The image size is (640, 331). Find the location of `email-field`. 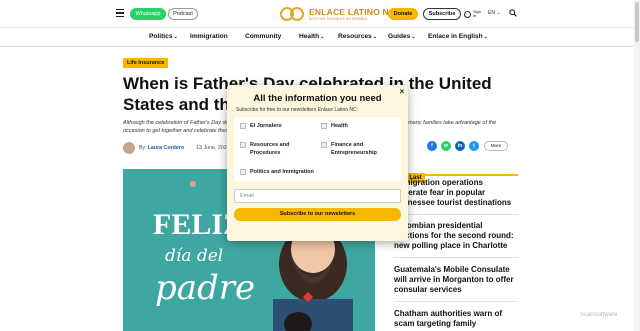

email-field is located at coordinates (317, 196).